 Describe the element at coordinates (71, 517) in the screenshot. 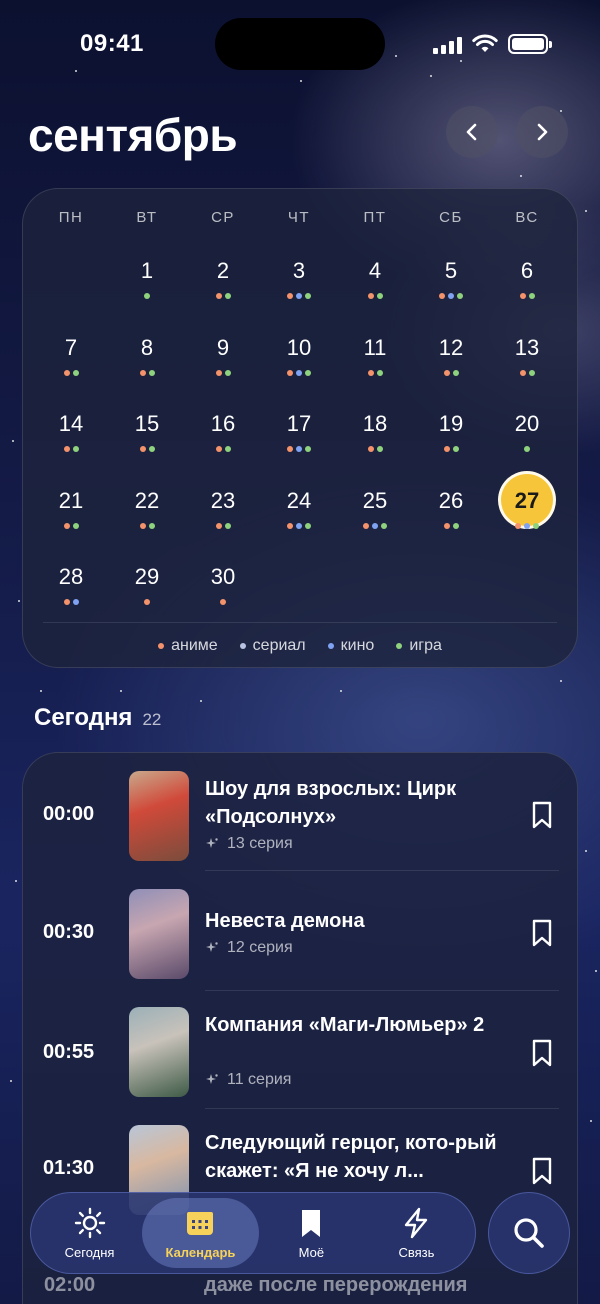

I see `calendar-day: 21` at that location.